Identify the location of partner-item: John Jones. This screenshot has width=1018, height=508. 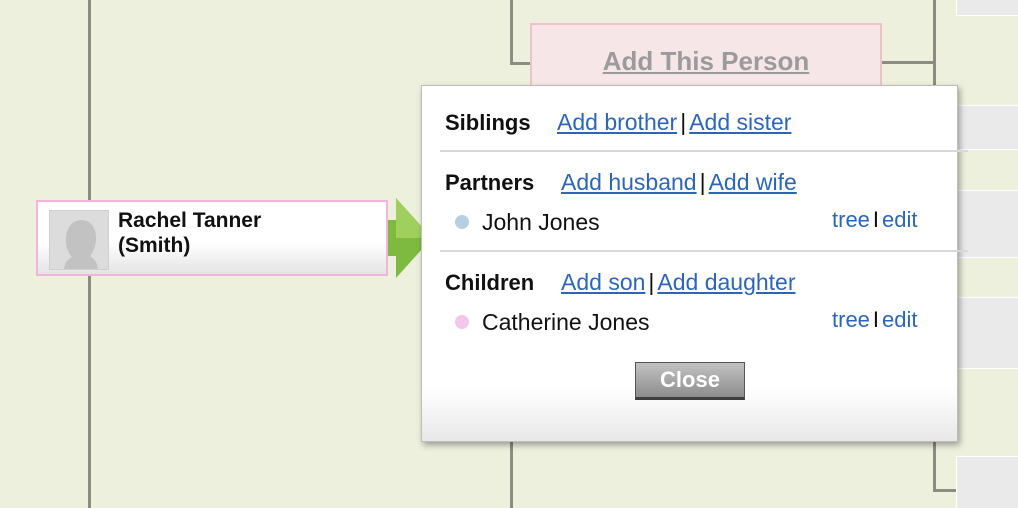
(527, 222).